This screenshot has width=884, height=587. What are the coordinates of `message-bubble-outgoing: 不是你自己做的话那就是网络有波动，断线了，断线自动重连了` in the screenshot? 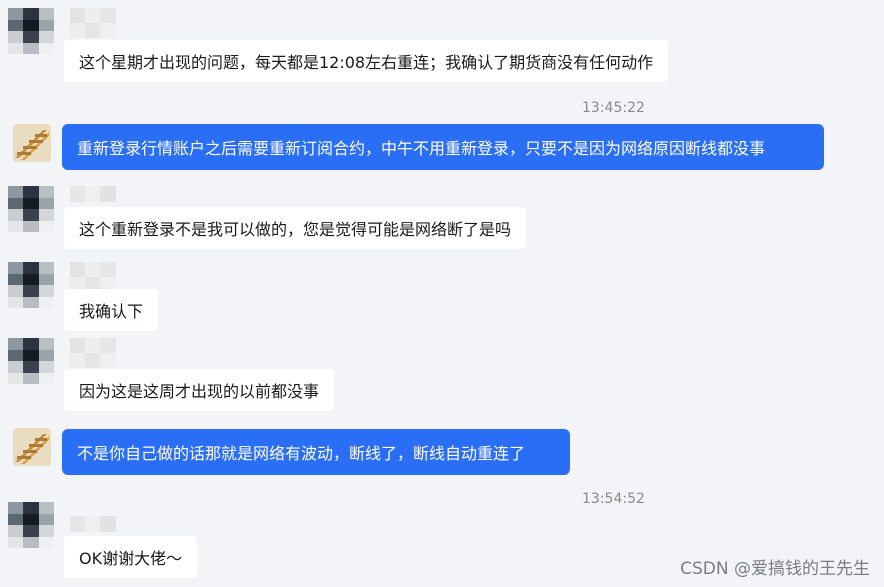 It's located at (316, 452).